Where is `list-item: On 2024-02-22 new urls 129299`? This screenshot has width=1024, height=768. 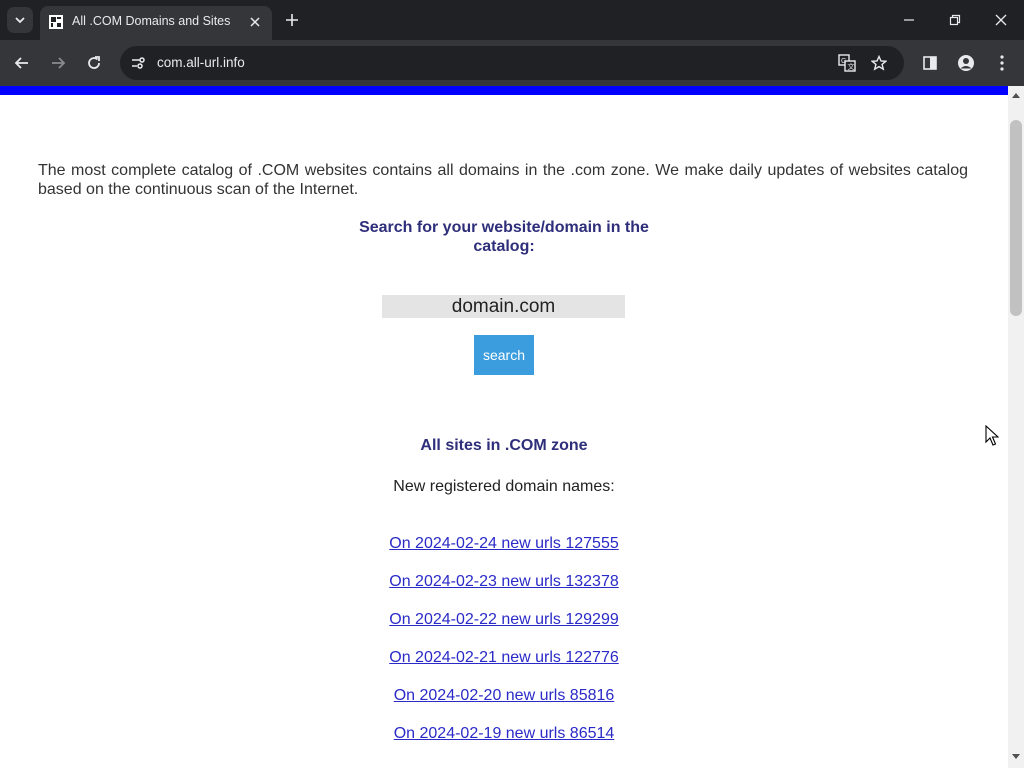
list-item: On 2024-02-22 new urls 129299 is located at coordinates (504, 630).